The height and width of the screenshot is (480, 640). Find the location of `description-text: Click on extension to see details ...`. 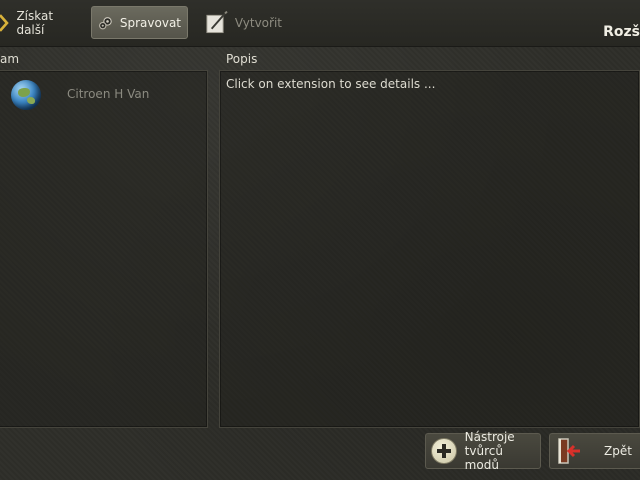

description-text: Click on extension to see details ... is located at coordinates (331, 84).